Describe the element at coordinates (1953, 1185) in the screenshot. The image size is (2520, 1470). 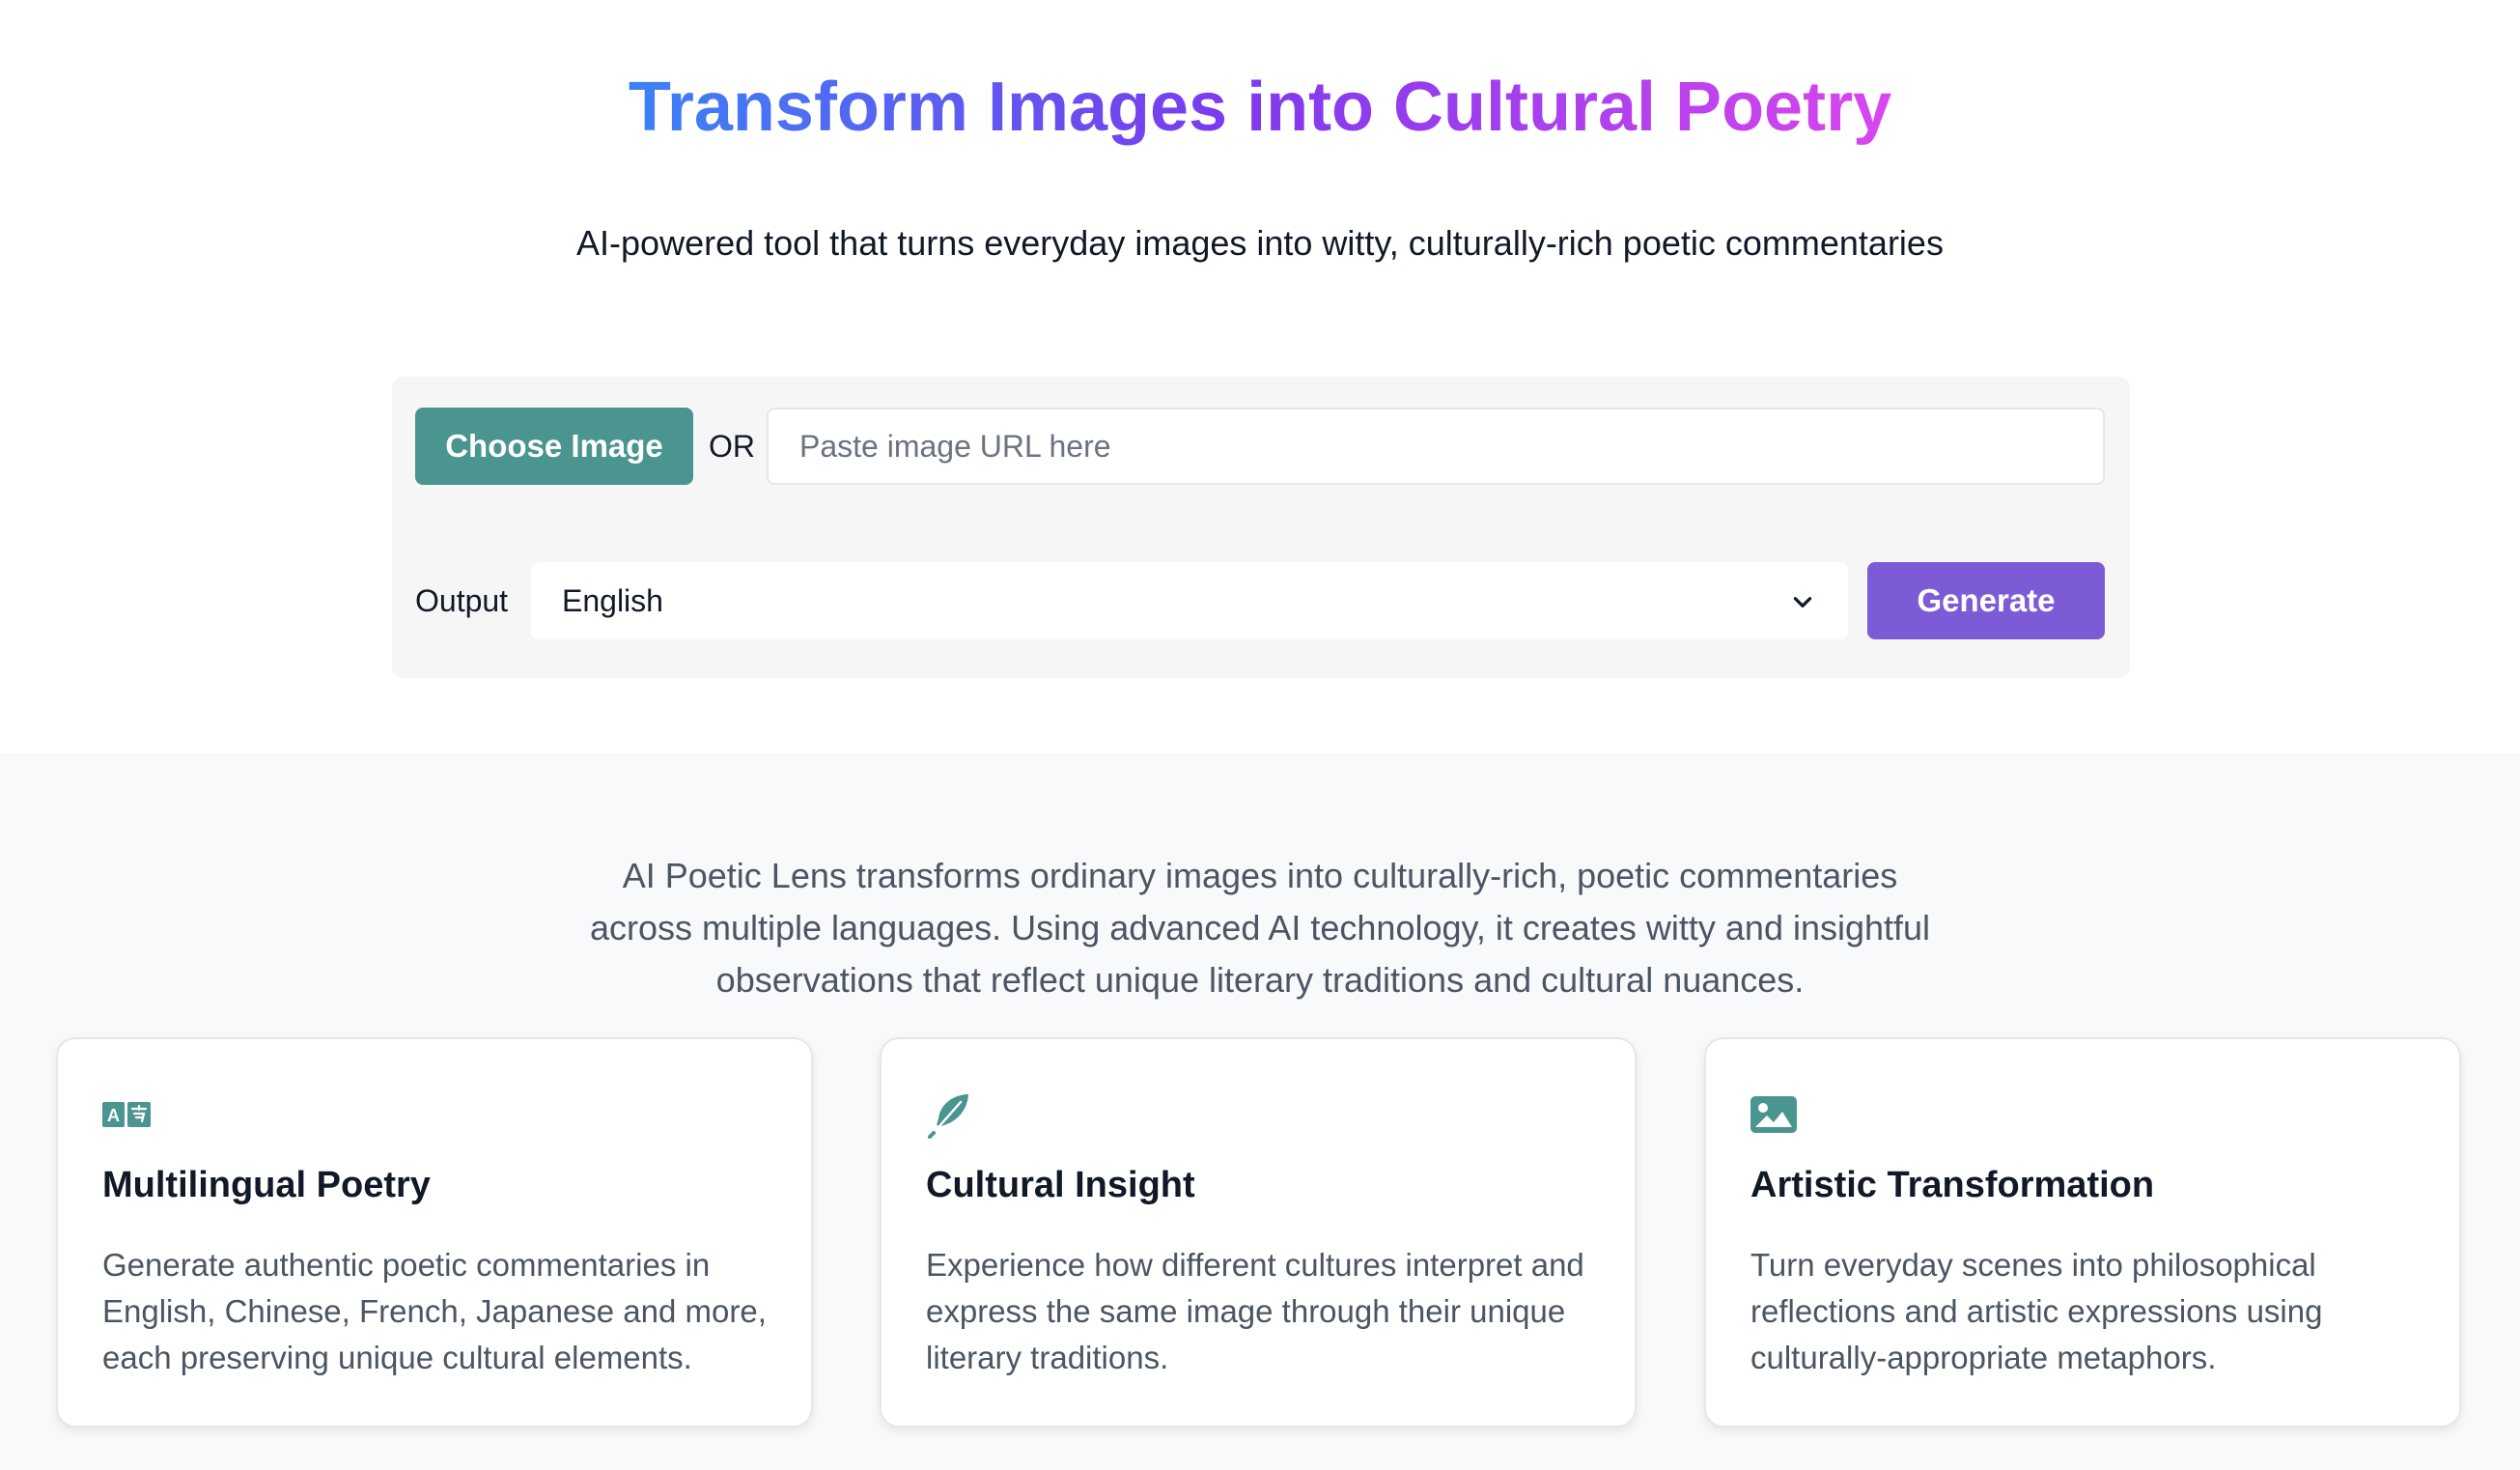
I see `feature-title: Artistic Transformation` at that location.